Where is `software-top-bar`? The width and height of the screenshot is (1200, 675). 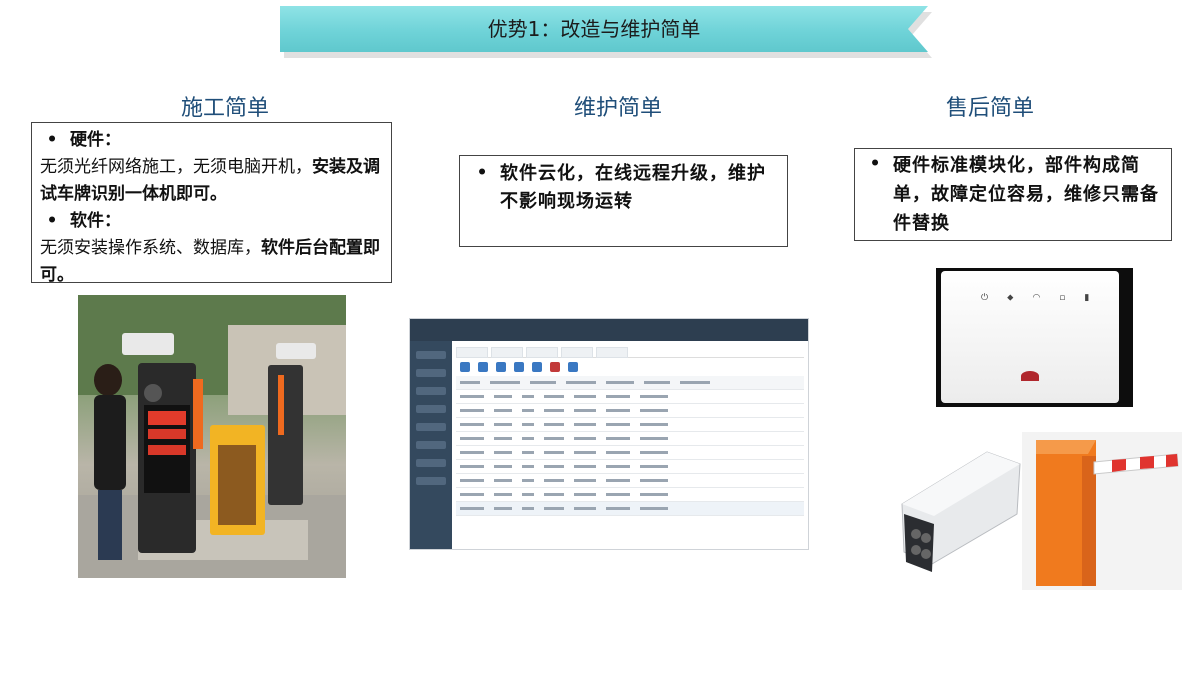 software-top-bar is located at coordinates (609, 330).